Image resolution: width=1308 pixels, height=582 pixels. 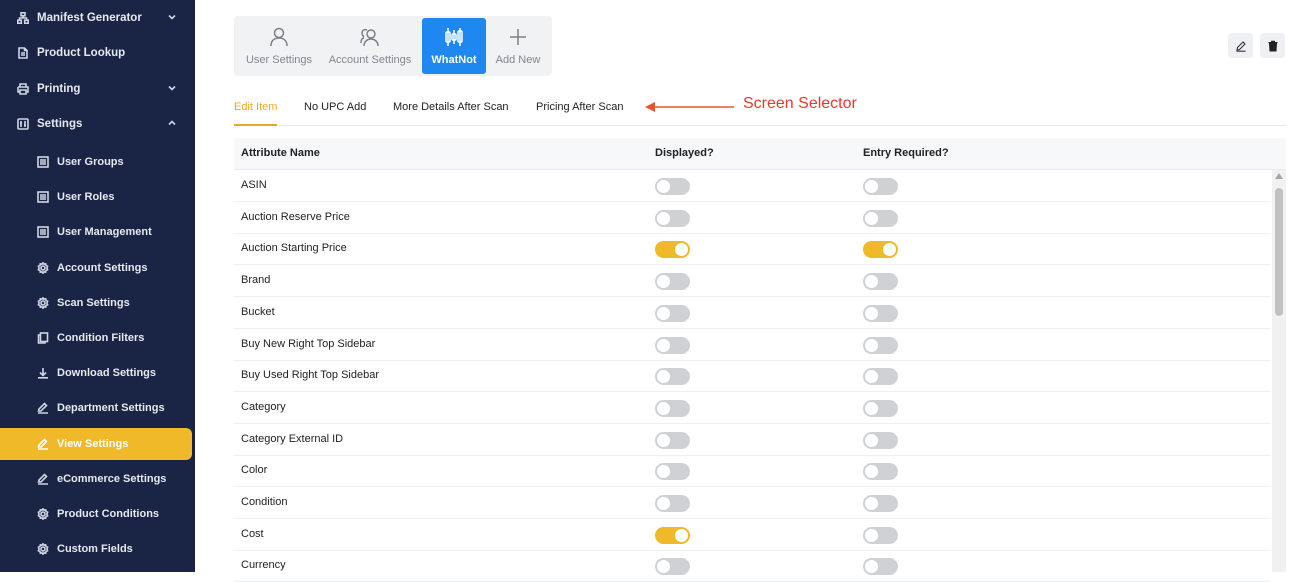 What do you see at coordinates (97, 338) in the screenshot?
I see `sidebar-item-condition-filters: Condition Filters` at bounding box center [97, 338].